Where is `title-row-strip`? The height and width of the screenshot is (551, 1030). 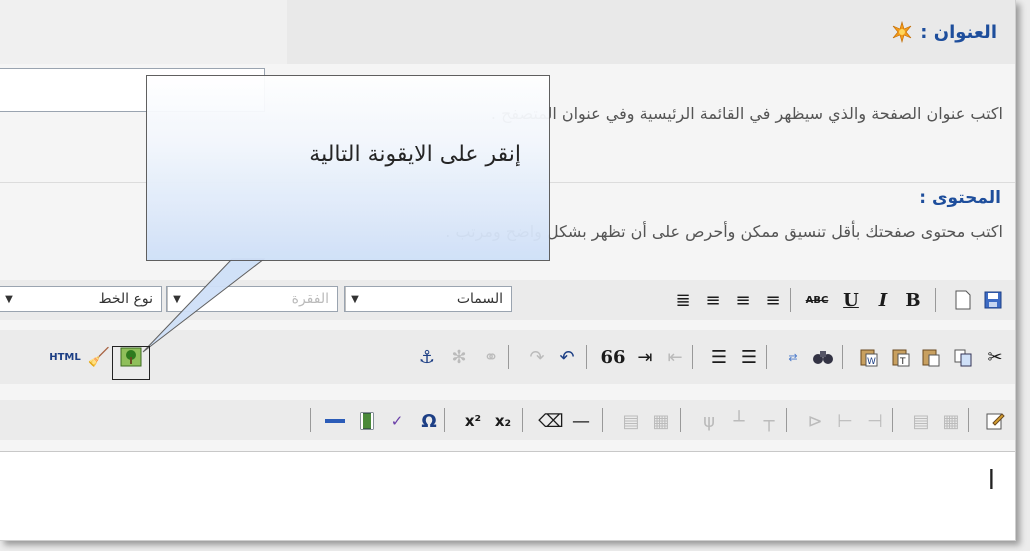 title-row-strip is located at coordinates (507, 32).